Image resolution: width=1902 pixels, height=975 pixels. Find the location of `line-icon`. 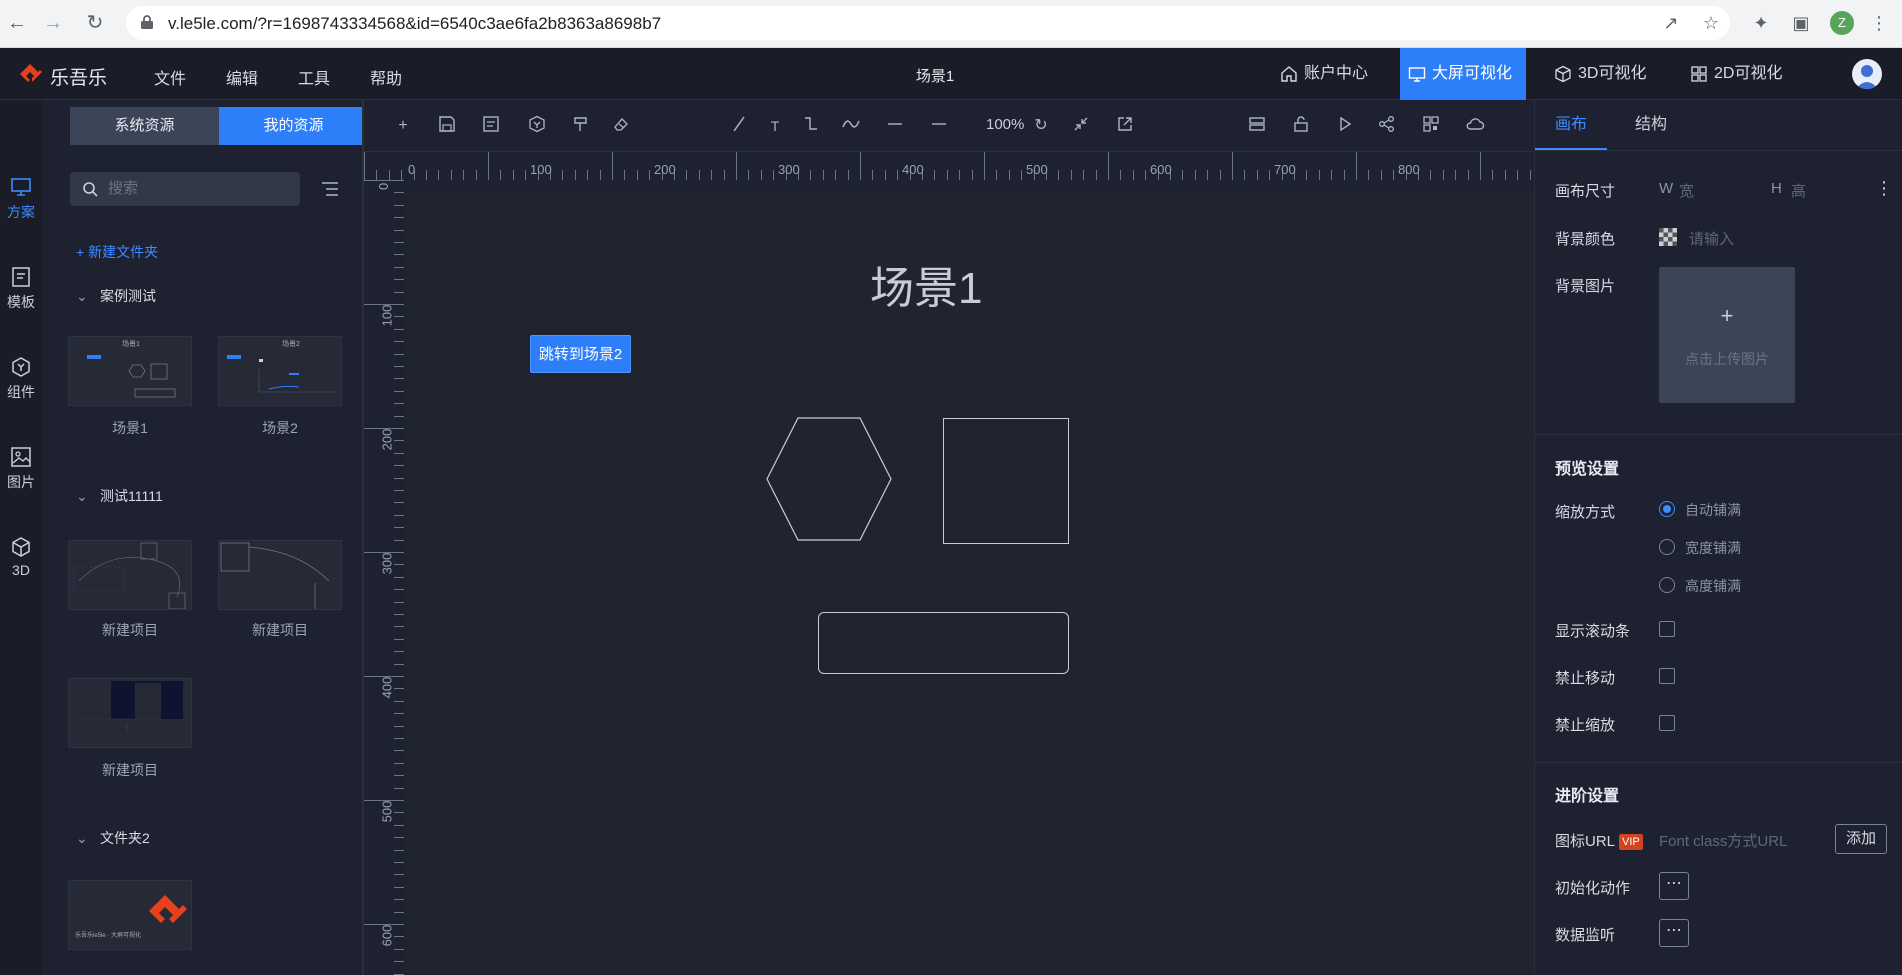

line-icon is located at coordinates (739, 126).